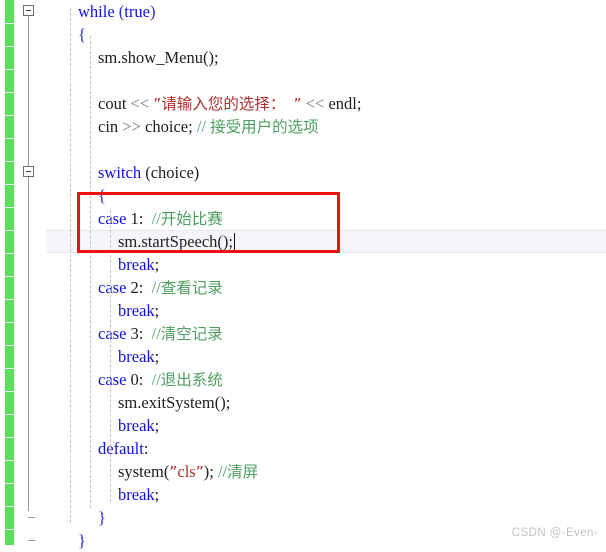 The height and width of the screenshot is (552, 606). What do you see at coordinates (168, 126) in the screenshot?
I see `code-token: choice;` at bounding box center [168, 126].